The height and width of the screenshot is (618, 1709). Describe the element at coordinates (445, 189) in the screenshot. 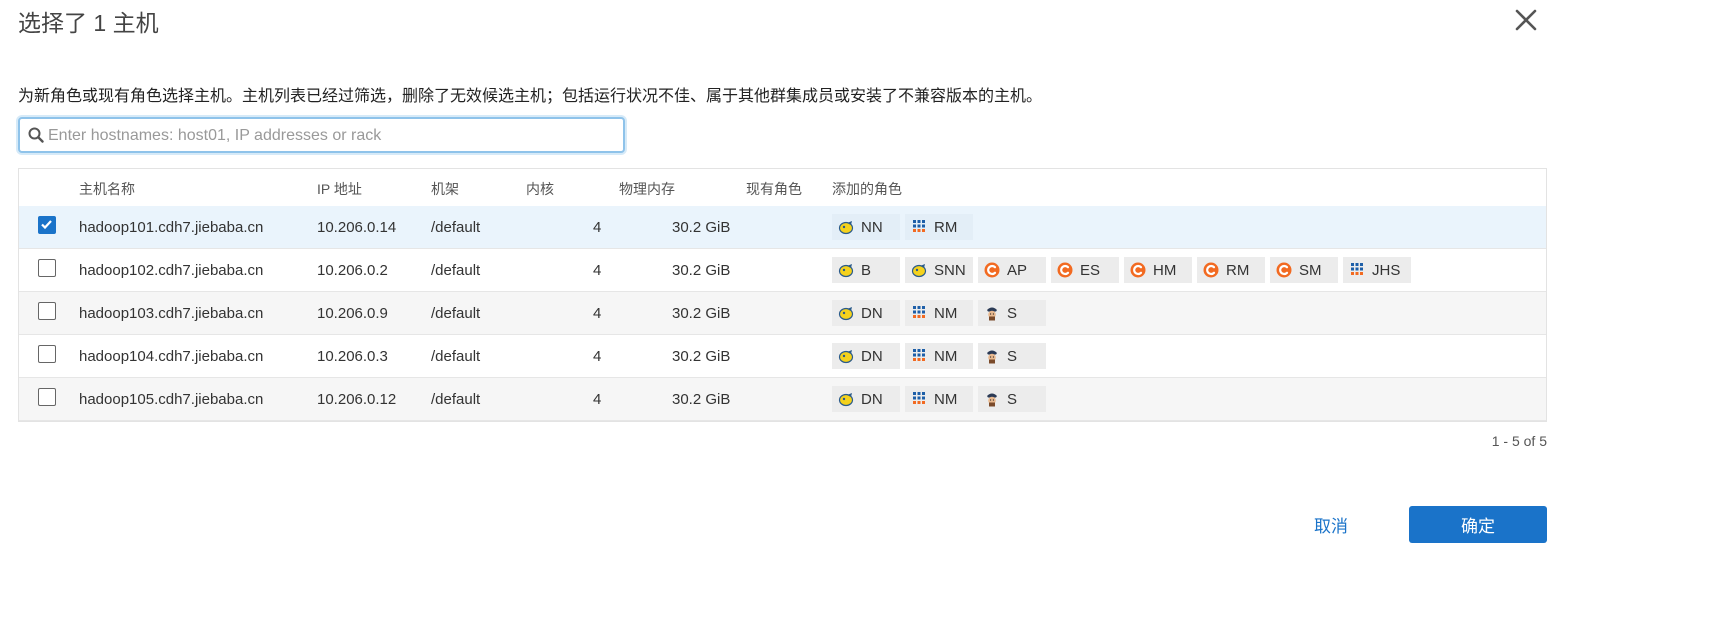

I see `column-header-rack: 机架` at that location.